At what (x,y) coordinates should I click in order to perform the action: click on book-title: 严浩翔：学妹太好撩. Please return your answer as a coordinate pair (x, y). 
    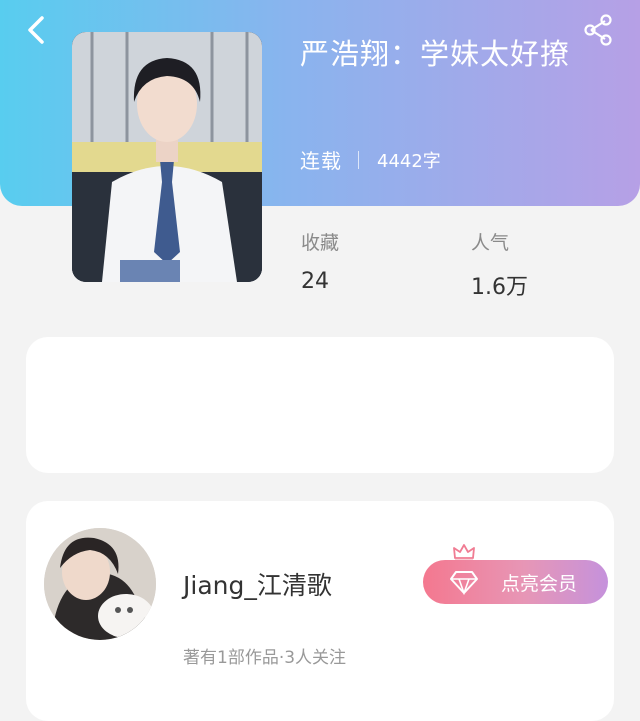
    Looking at the image, I should click on (435, 54).